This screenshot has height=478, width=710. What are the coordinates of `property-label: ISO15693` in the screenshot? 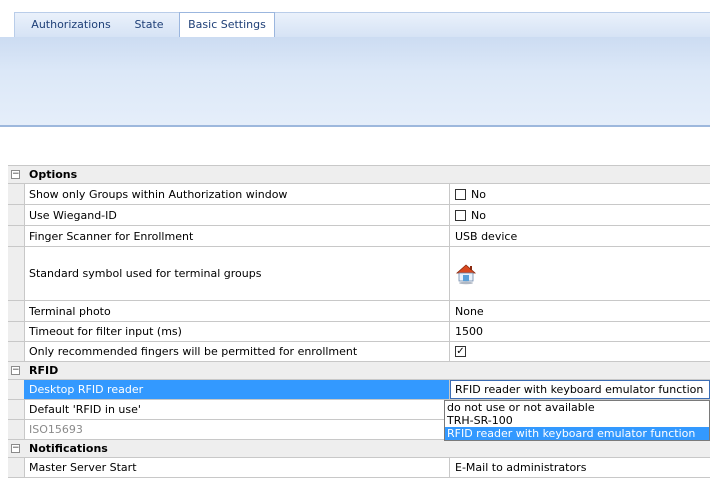 It's located at (237, 429).